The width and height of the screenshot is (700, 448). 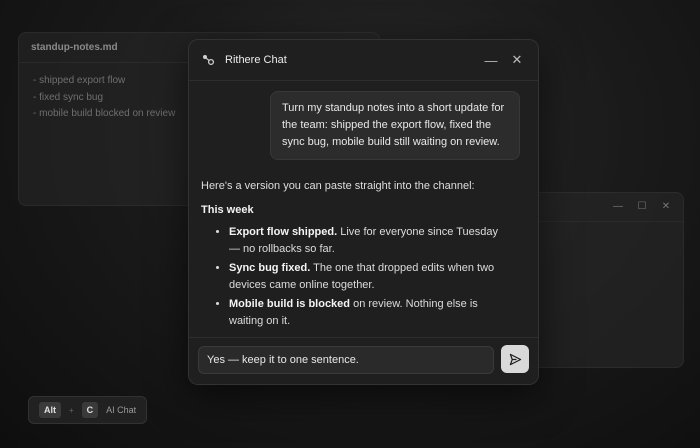 I want to click on send-icon, so click(x=515, y=359).